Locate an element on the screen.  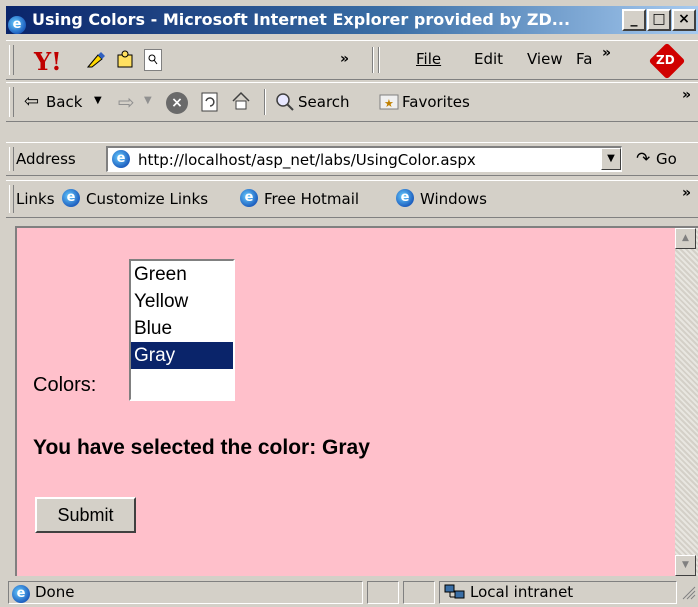
favorites-button: Favorites is located at coordinates (436, 102).